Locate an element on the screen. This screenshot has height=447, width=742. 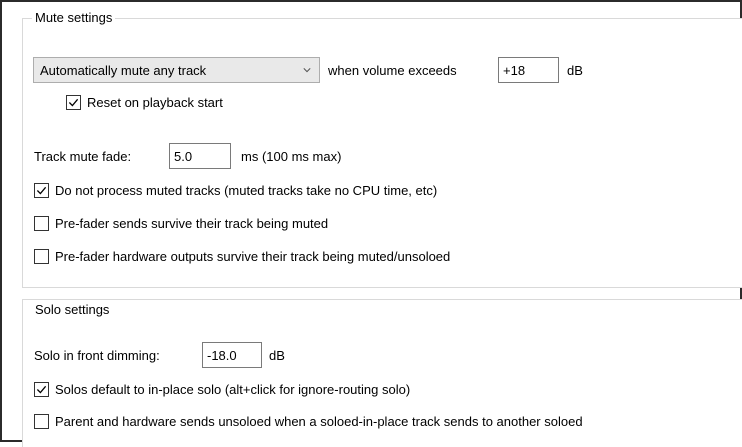
reset-on-playback-checkbox: Reset on playback start is located at coordinates (144, 102).